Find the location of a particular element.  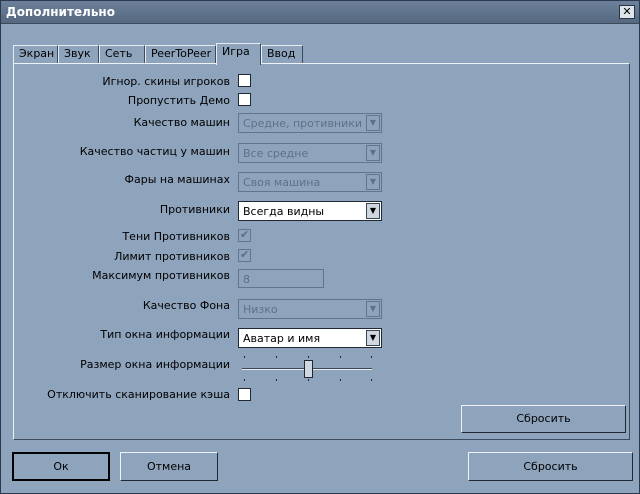

tab-sound: Звук is located at coordinates (78, 54).